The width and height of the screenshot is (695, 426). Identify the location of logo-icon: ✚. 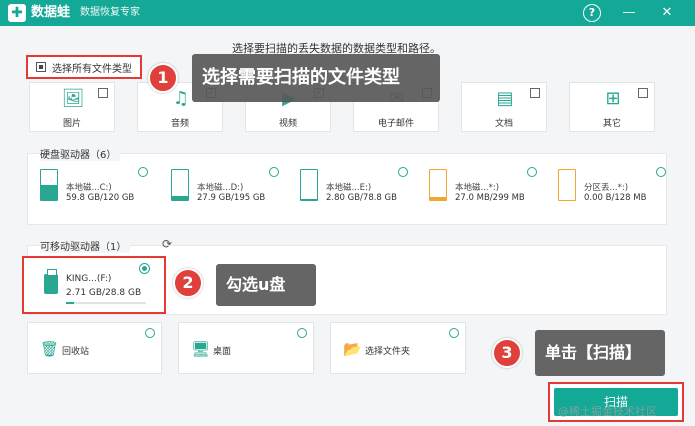
(17, 13).